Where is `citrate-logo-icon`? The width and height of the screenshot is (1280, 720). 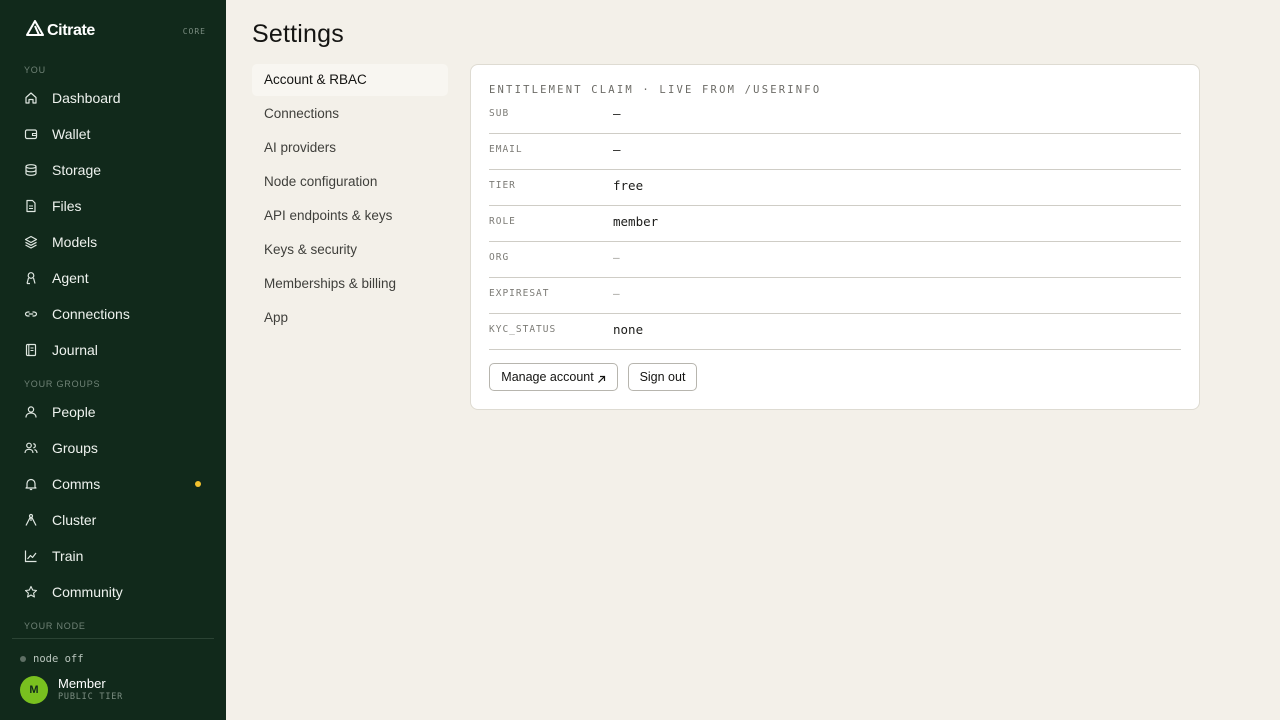
citrate-logo-icon is located at coordinates (35, 30).